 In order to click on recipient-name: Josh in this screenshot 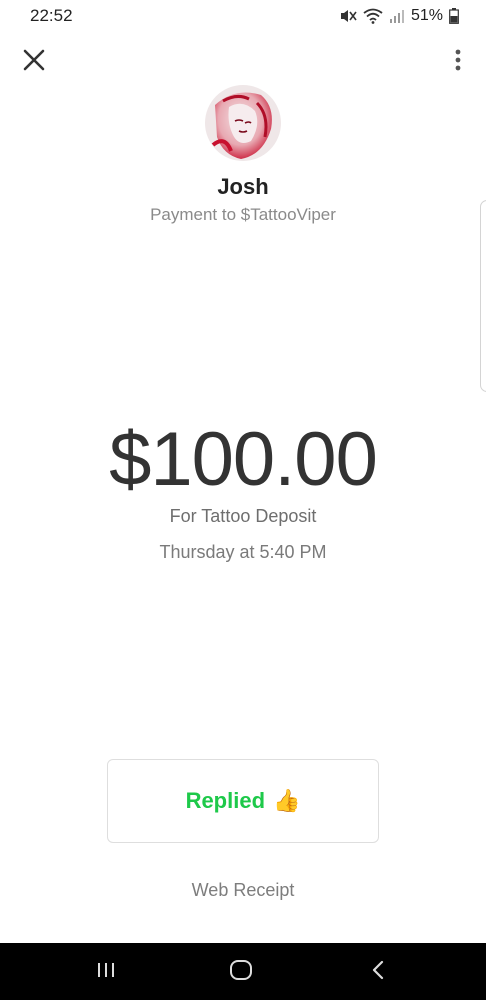, I will do `click(243, 186)`.